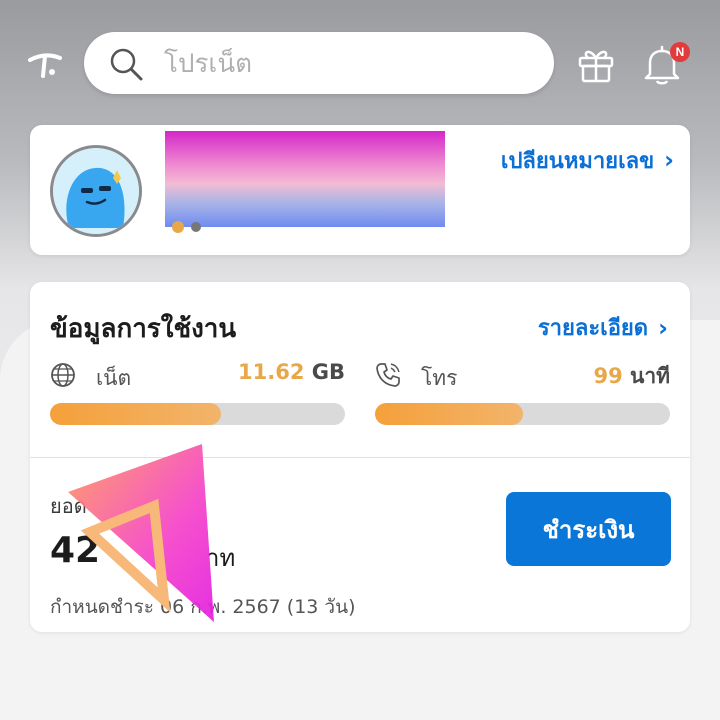 The height and width of the screenshot is (720, 720). Describe the element at coordinates (63, 375) in the screenshot. I see `globe-icon` at that location.